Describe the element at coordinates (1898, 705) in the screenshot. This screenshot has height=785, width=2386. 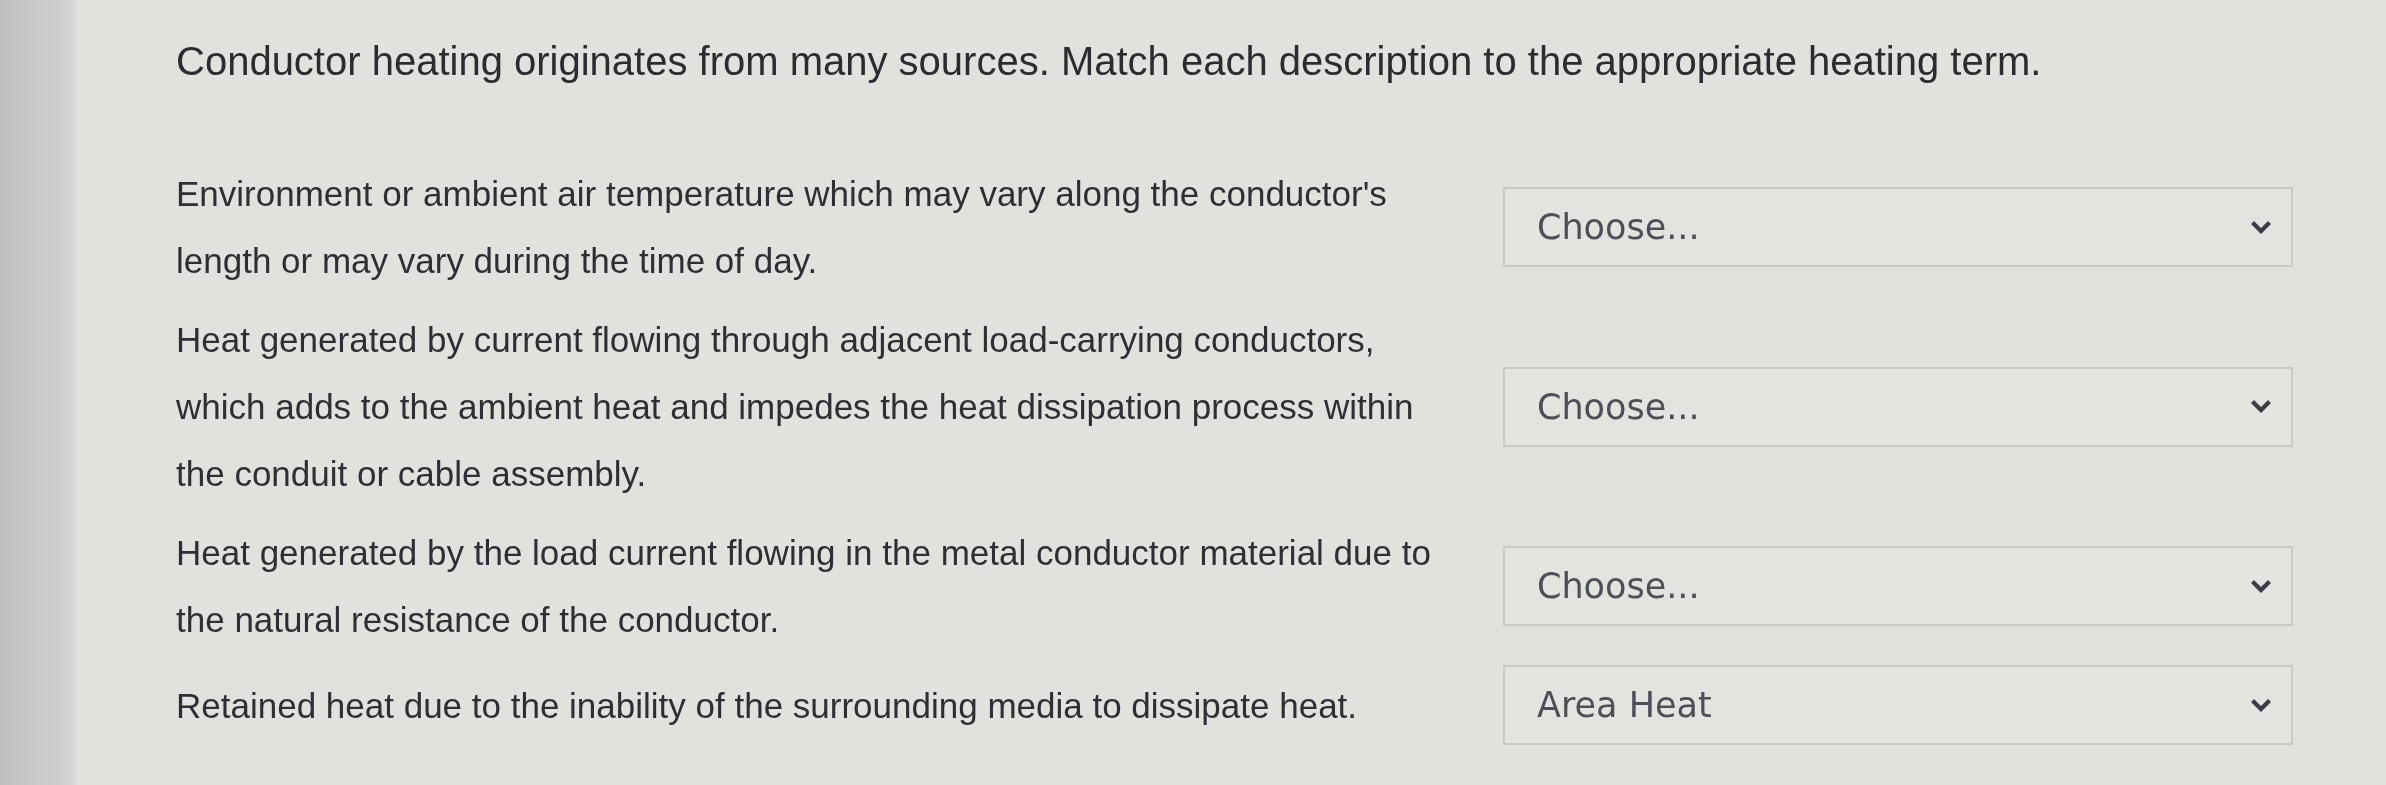
I see `answer-dropdown: Area Heat` at that location.